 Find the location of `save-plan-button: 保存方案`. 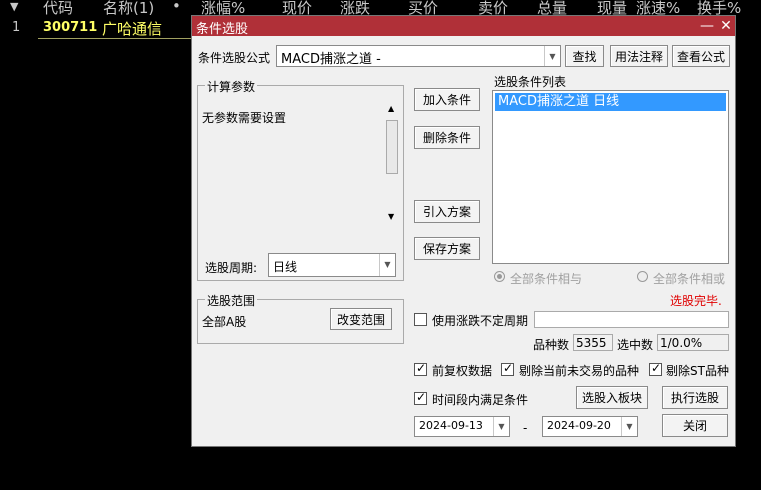

save-plan-button: 保存方案 is located at coordinates (447, 248).